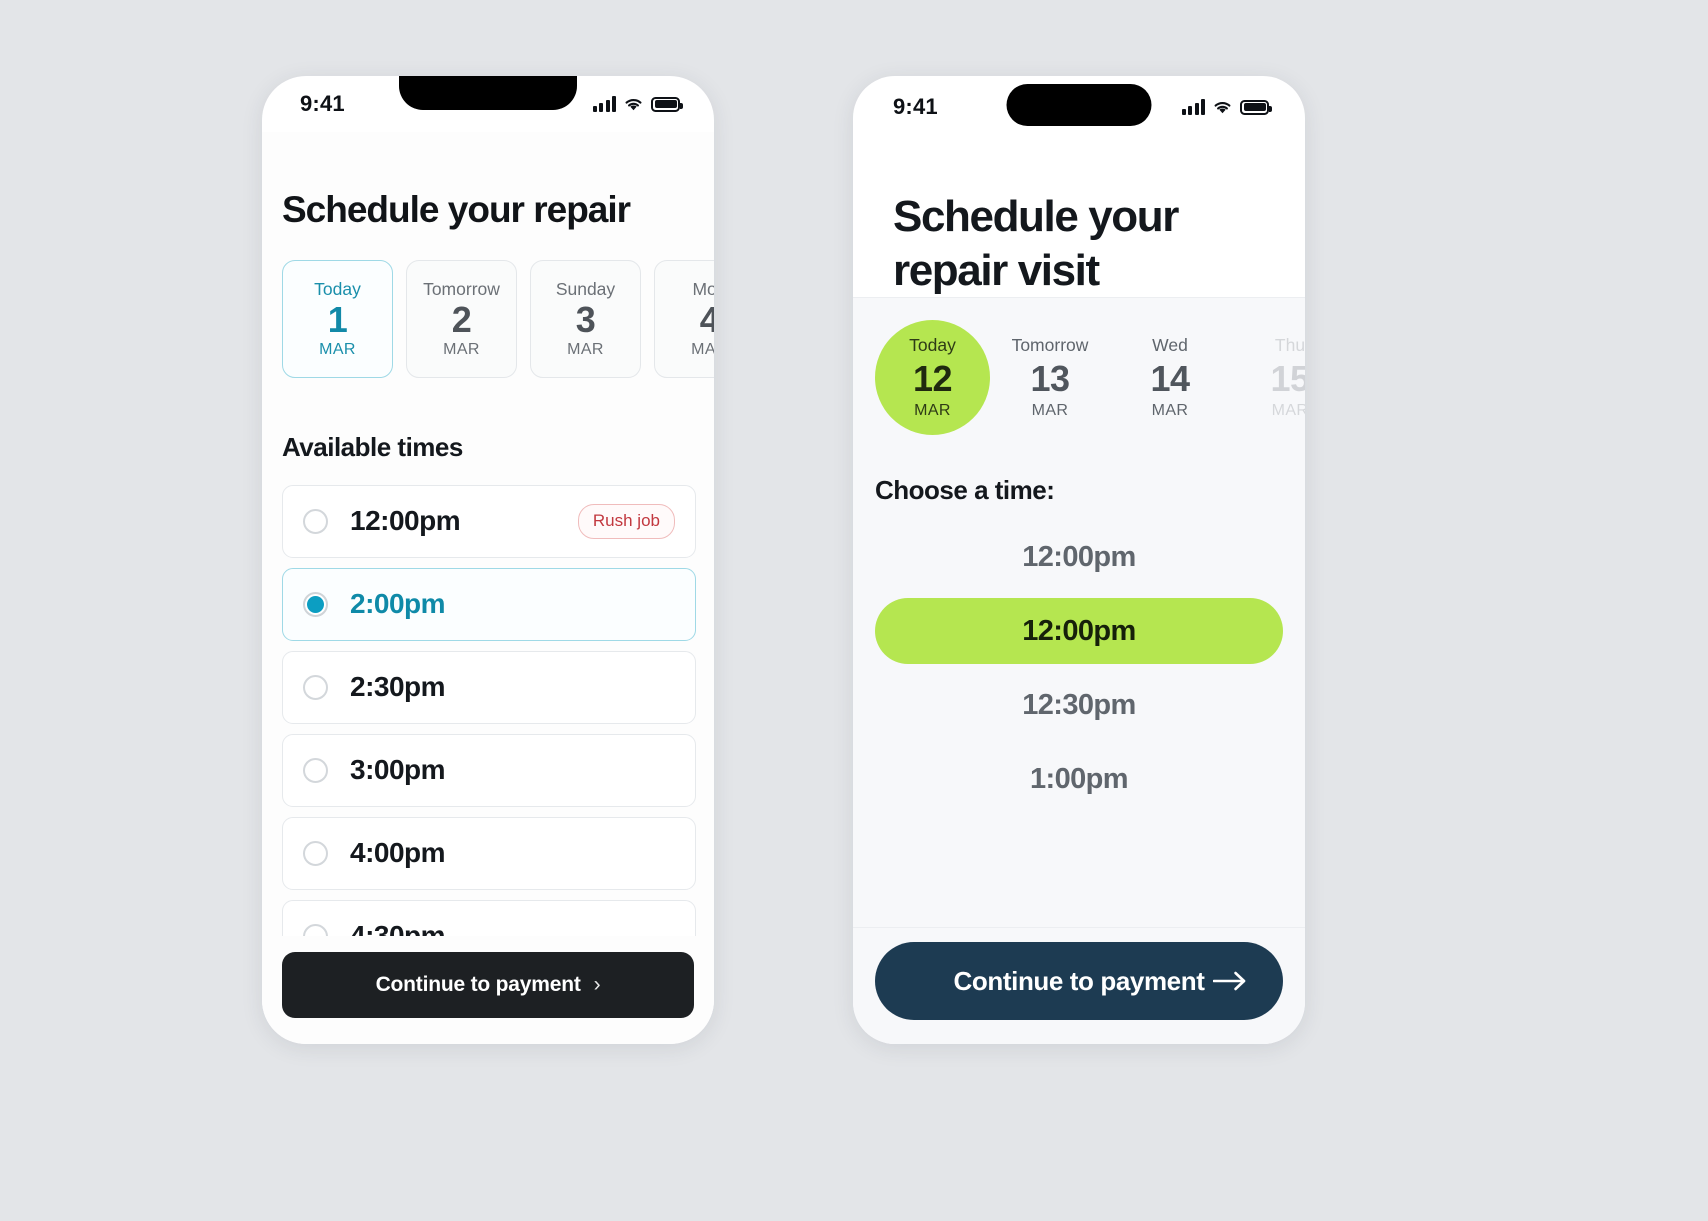 The width and height of the screenshot is (1708, 1221). Describe the element at coordinates (1289, 345) in the screenshot. I see `date-chip-day-label: Thu` at that location.